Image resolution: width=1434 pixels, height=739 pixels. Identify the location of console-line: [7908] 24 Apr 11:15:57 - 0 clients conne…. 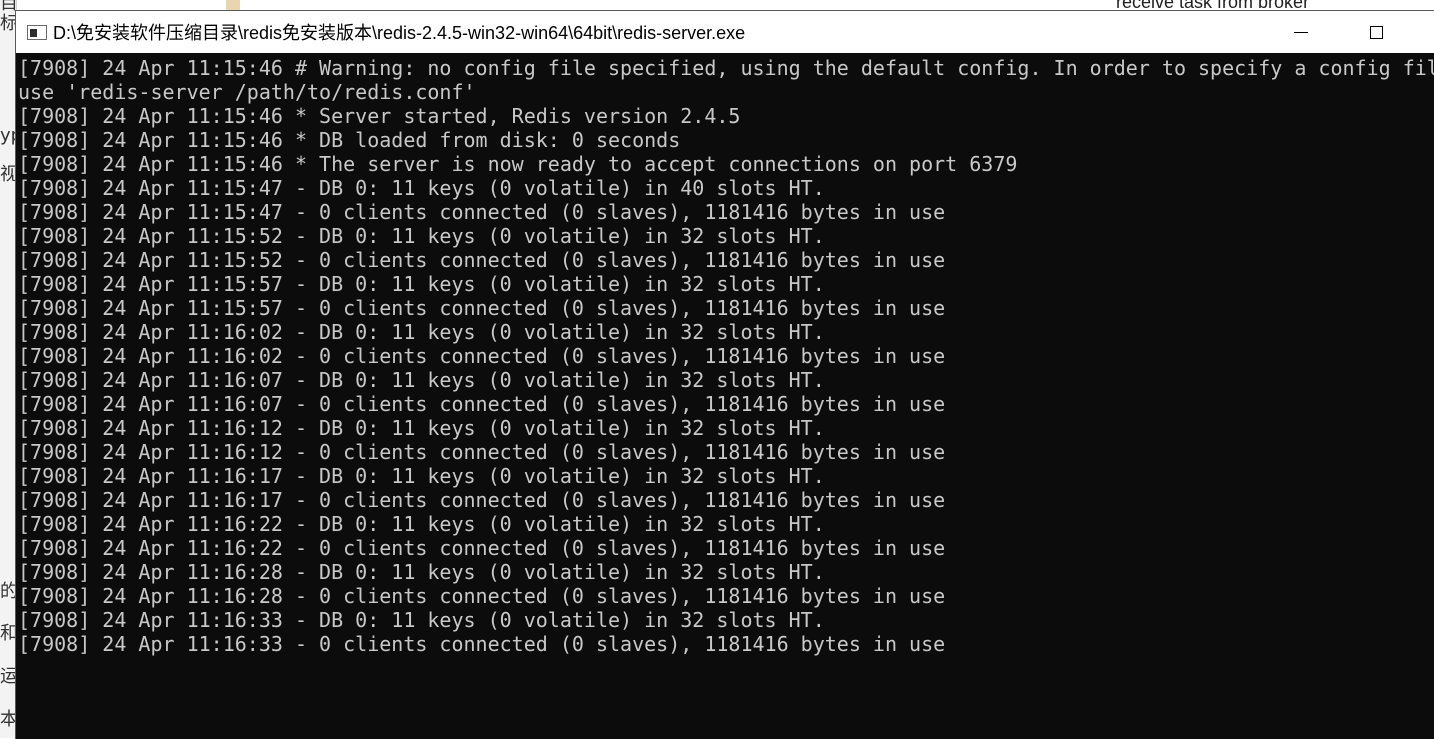
(482, 308).